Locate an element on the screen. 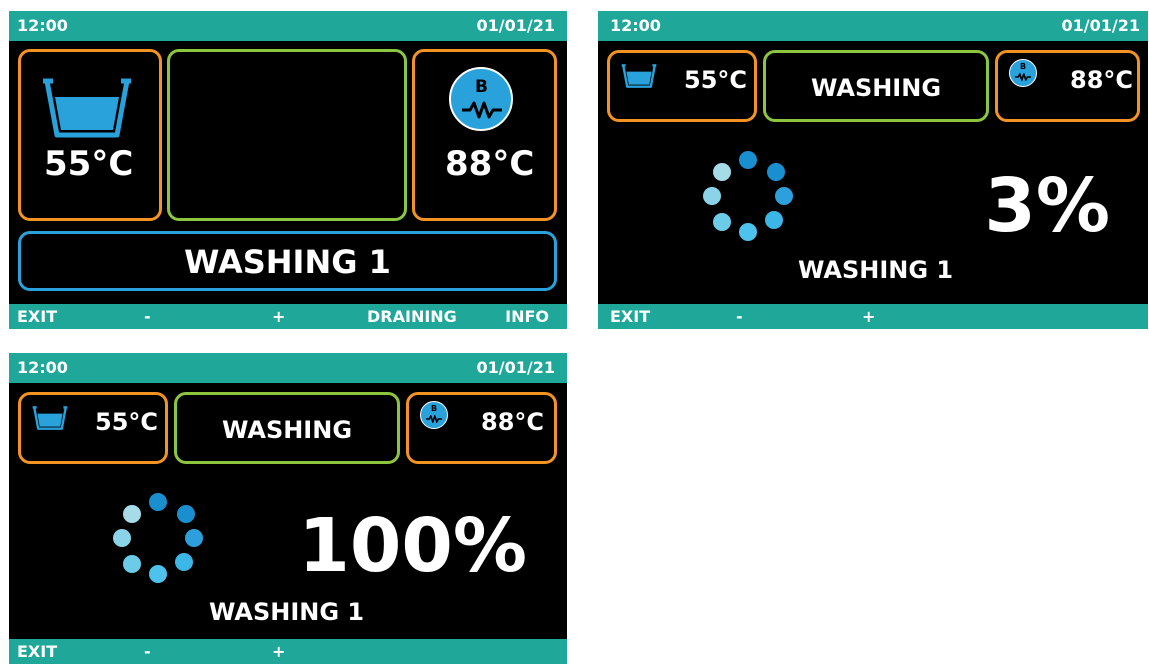  progress-percent: 3% is located at coordinates (1047, 206).